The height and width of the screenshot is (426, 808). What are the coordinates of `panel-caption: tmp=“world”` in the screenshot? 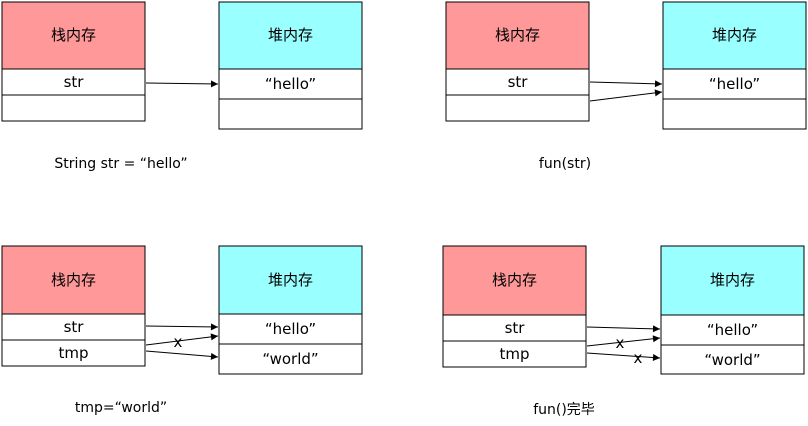 It's located at (121, 408).